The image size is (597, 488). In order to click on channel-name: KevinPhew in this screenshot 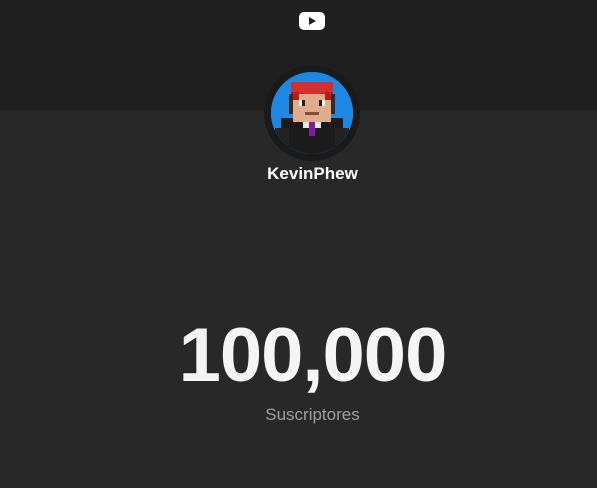, I will do `click(298, 174)`.